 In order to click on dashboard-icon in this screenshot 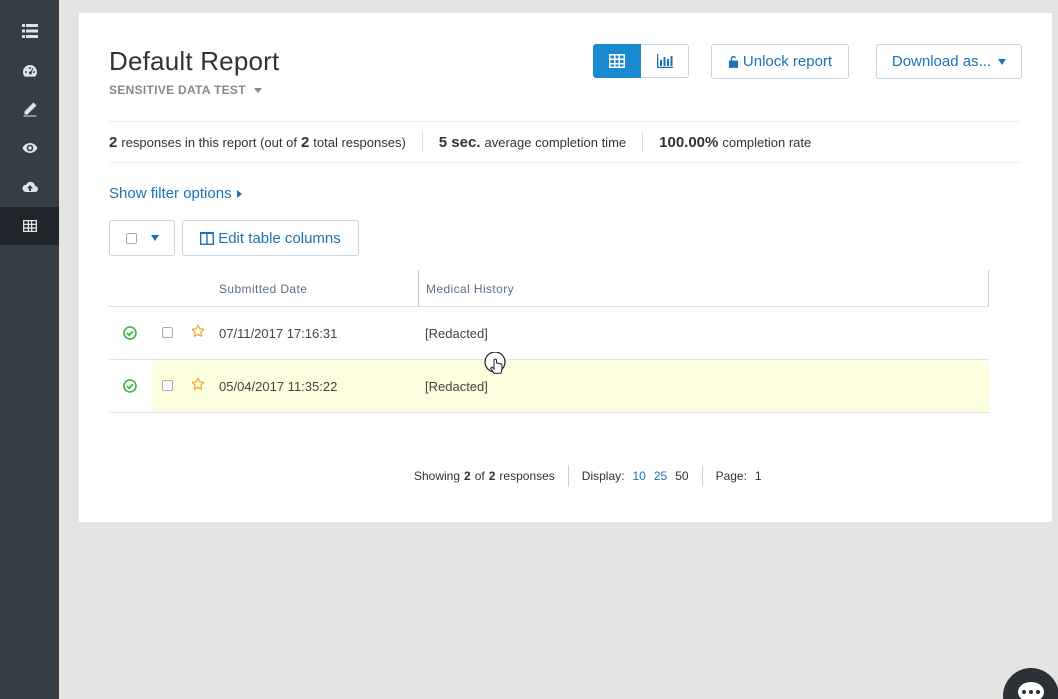, I will do `click(29, 71)`.